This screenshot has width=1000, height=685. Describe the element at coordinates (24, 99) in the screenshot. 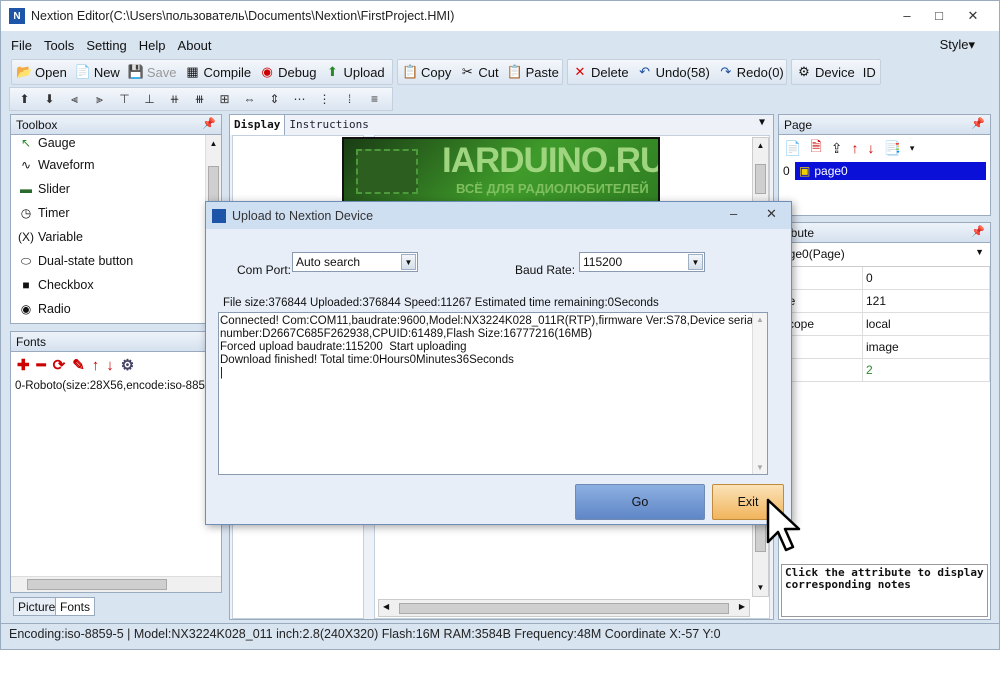

I see `move-up-icon: ⬆` at that location.